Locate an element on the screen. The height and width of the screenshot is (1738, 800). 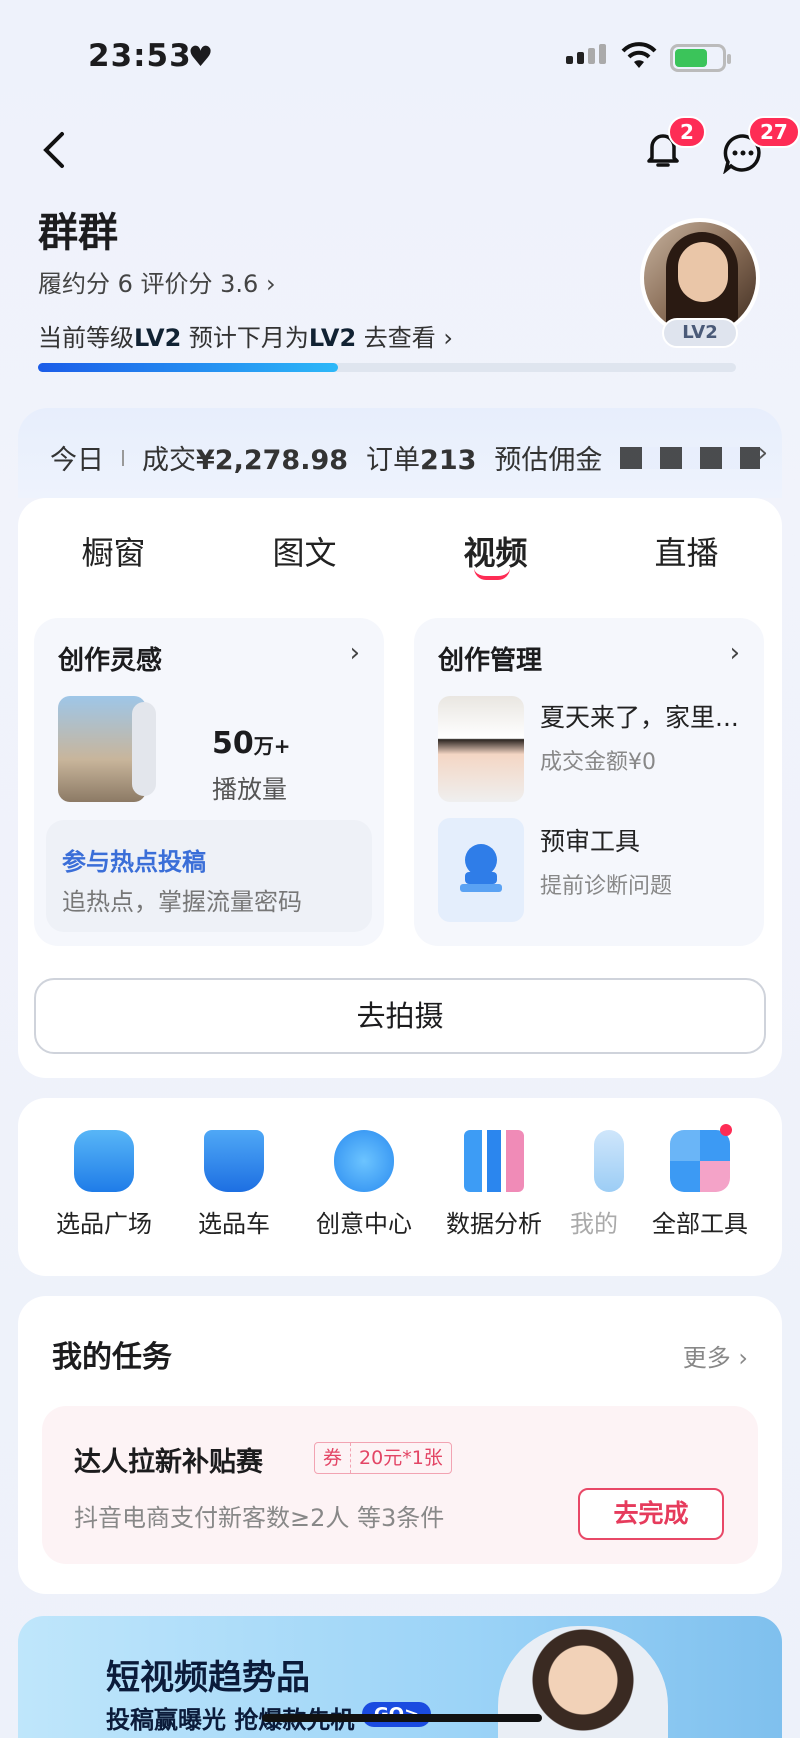
stamp-icon is located at coordinates (481, 868).